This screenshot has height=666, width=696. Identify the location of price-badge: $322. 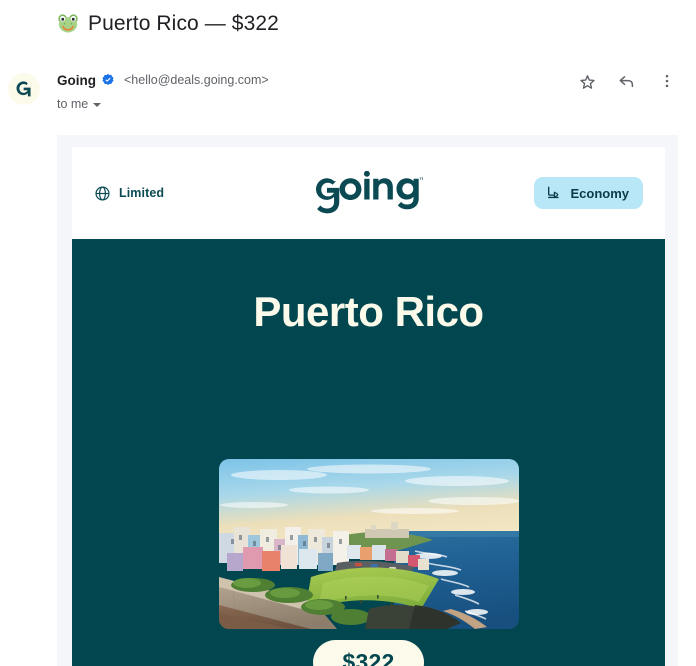
(368, 653).